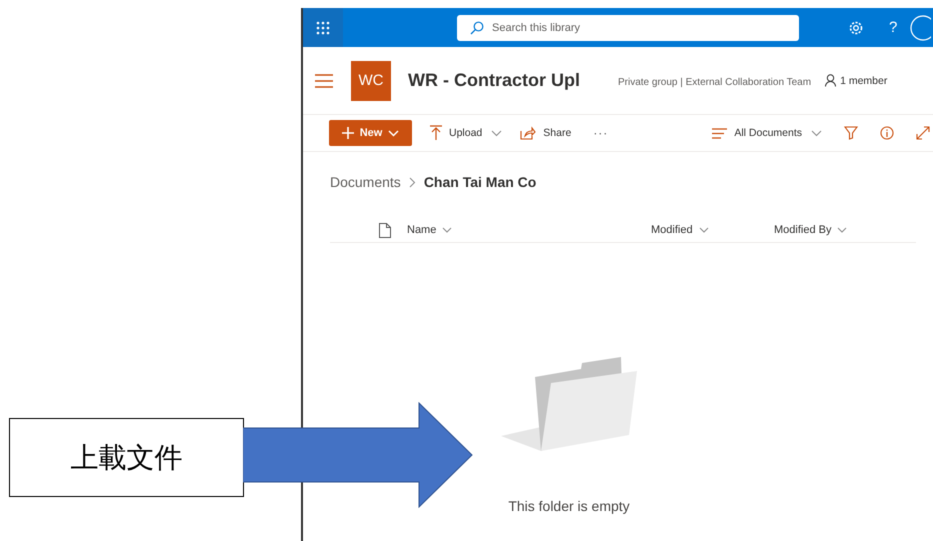  What do you see at coordinates (436, 133) in the screenshot?
I see `upload-arrow-icon` at bounding box center [436, 133].